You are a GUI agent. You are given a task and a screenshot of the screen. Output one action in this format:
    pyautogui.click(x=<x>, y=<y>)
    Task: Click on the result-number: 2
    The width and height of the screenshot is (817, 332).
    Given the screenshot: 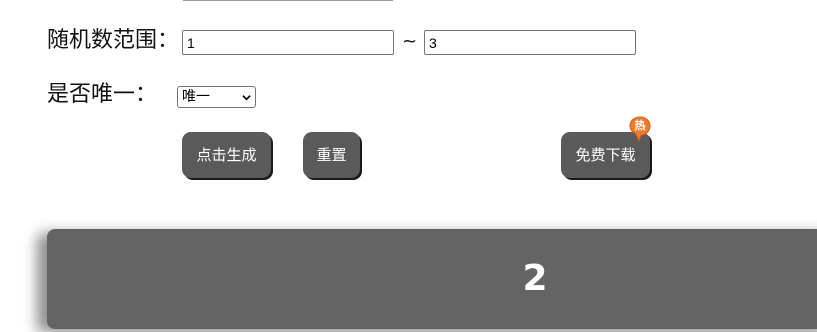 What is the action you would take?
    pyautogui.click(x=535, y=278)
    